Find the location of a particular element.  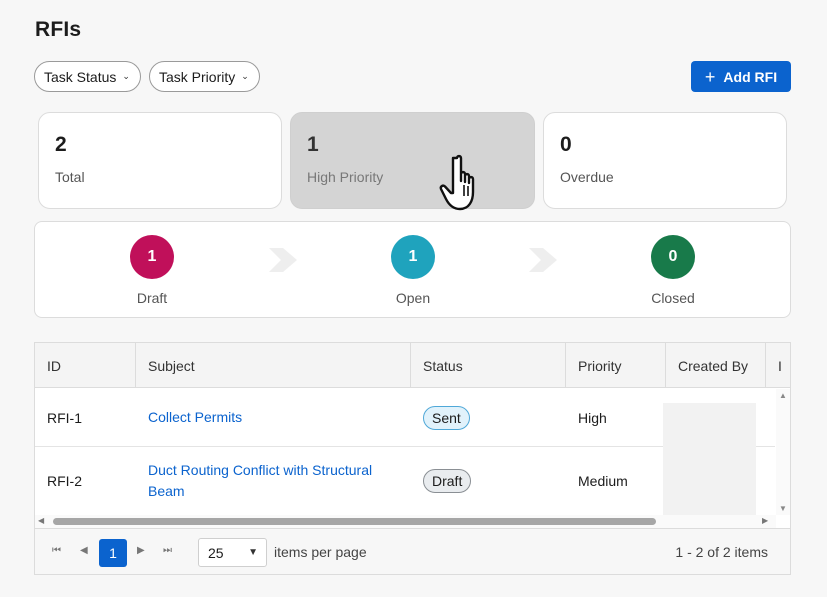

high-priority-card: 1 High Priority is located at coordinates (412, 160).